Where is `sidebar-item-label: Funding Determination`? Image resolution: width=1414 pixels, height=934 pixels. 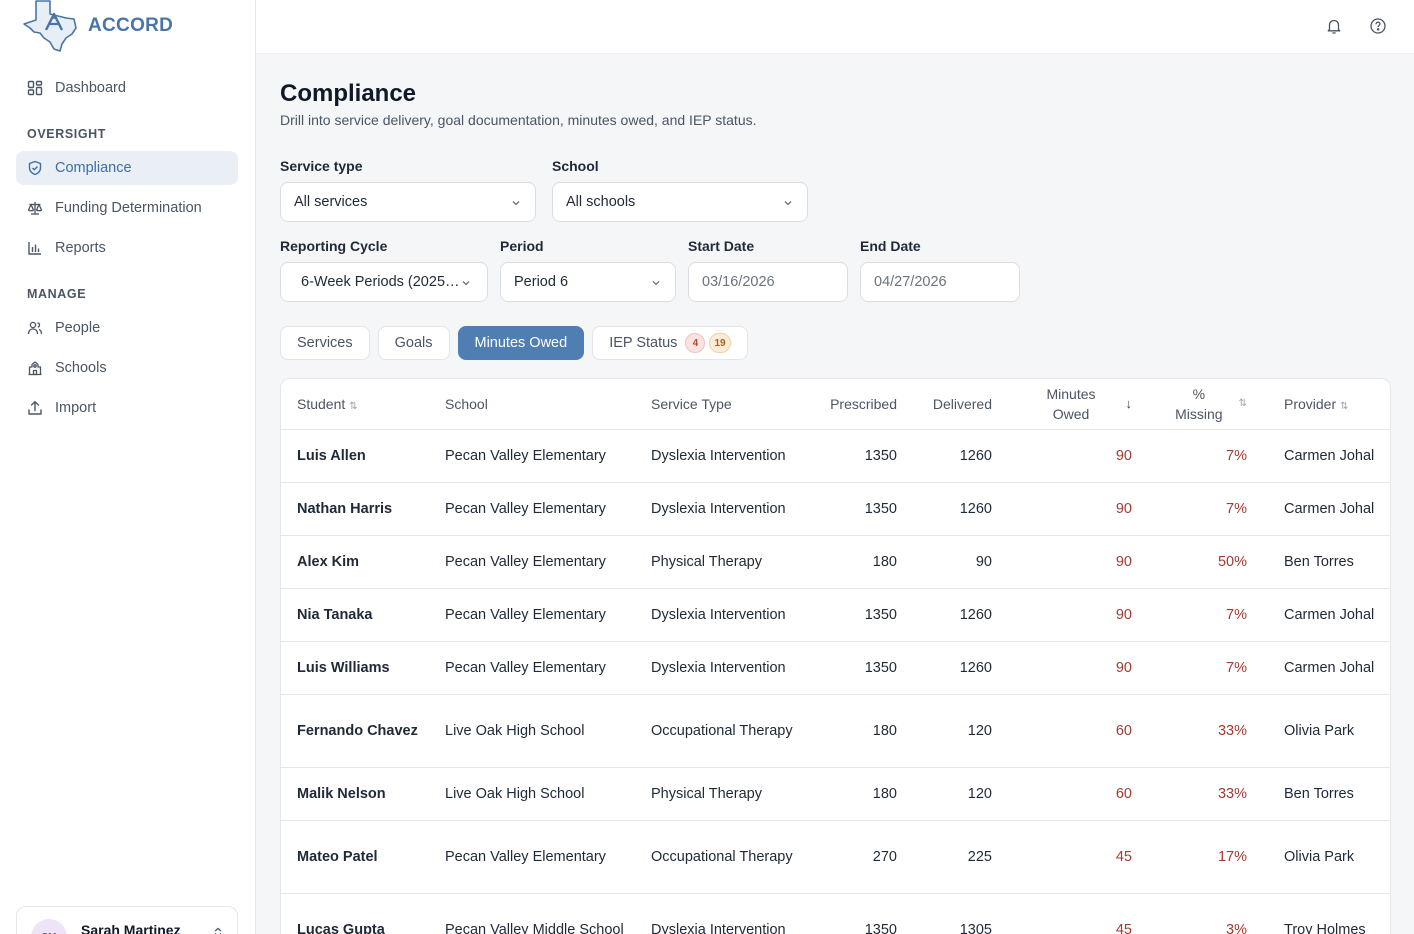
sidebar-item-label: Funding Determination is located at coordinates (128, 208).